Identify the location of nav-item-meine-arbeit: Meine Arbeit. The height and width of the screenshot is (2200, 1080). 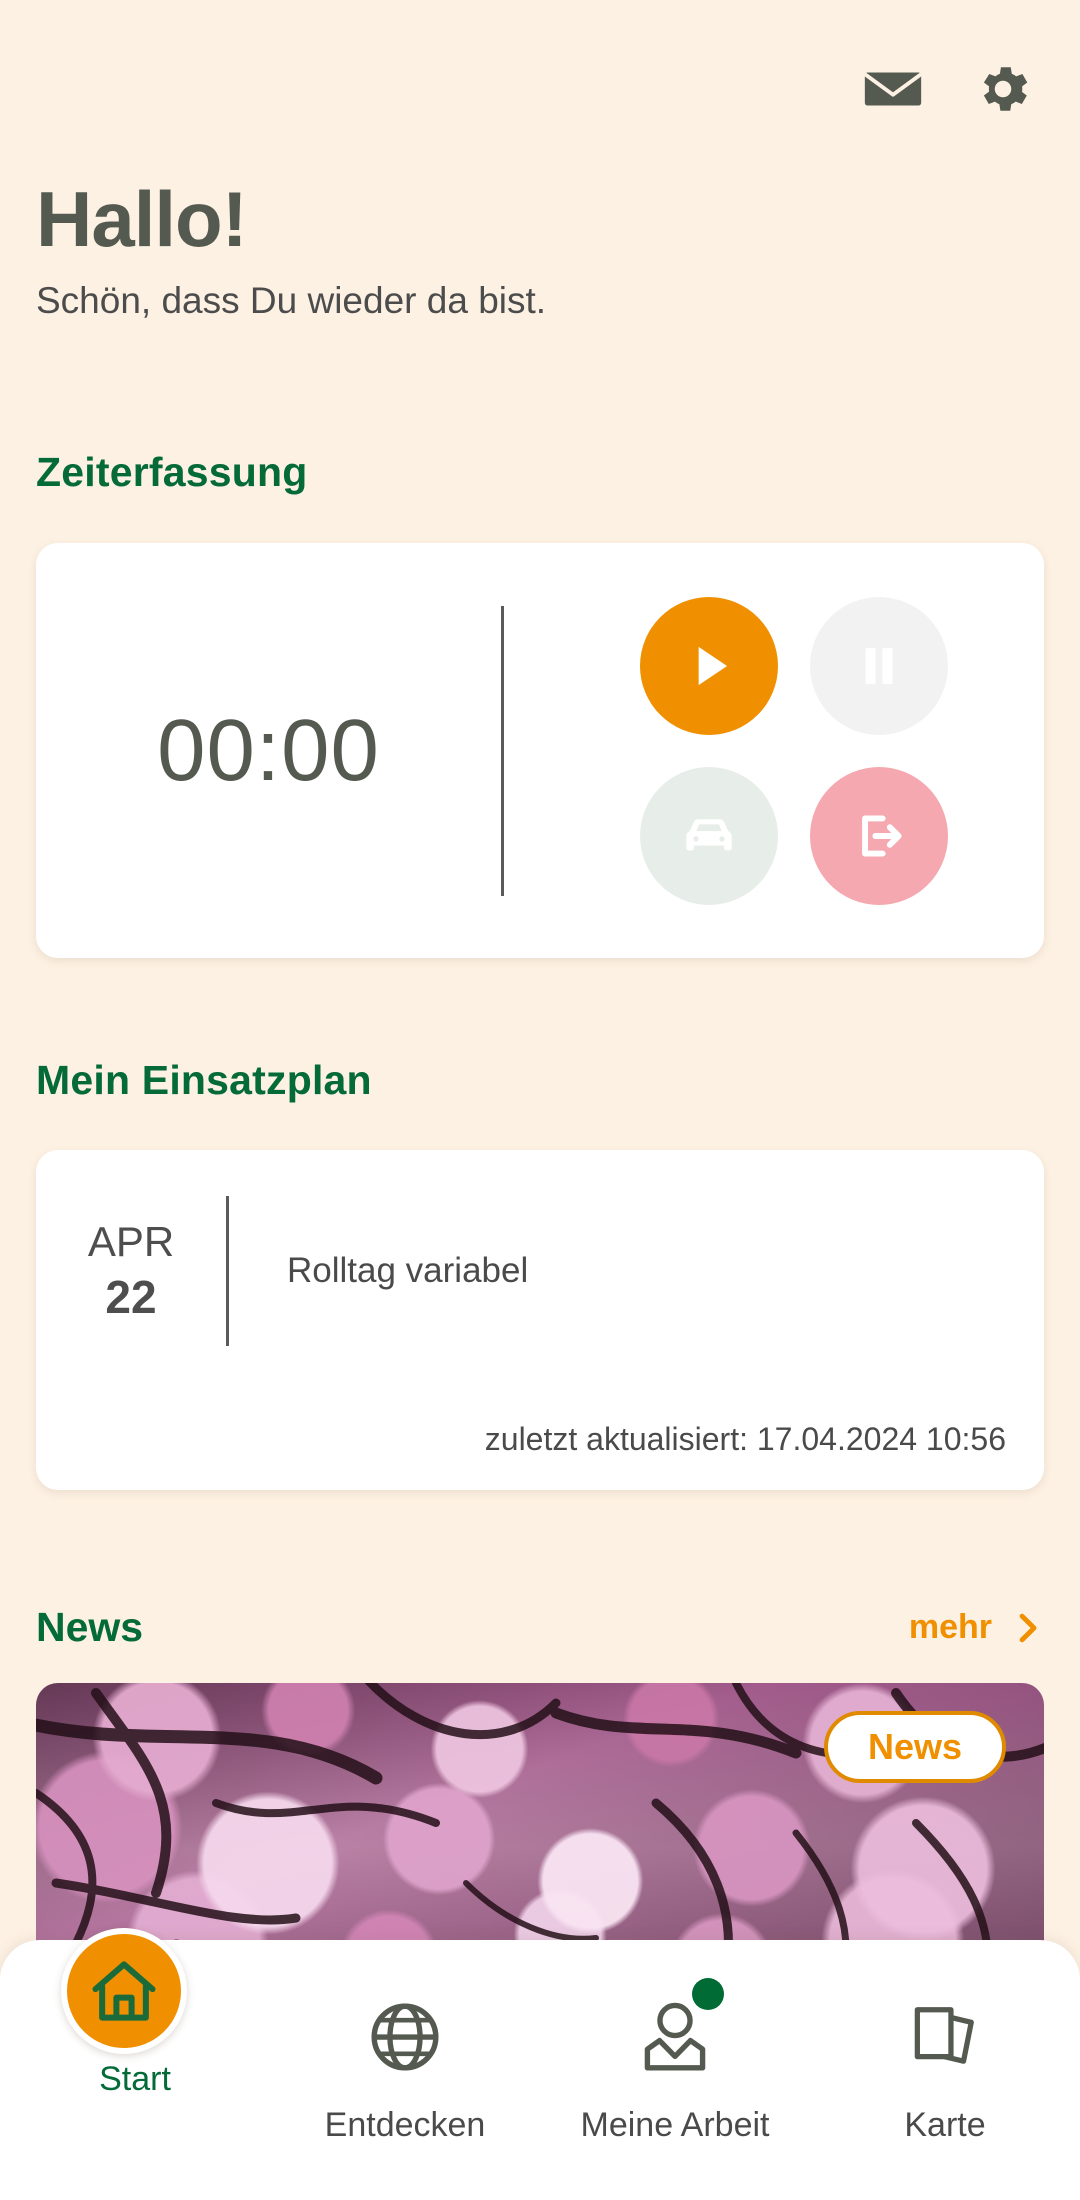
(675, 2059).